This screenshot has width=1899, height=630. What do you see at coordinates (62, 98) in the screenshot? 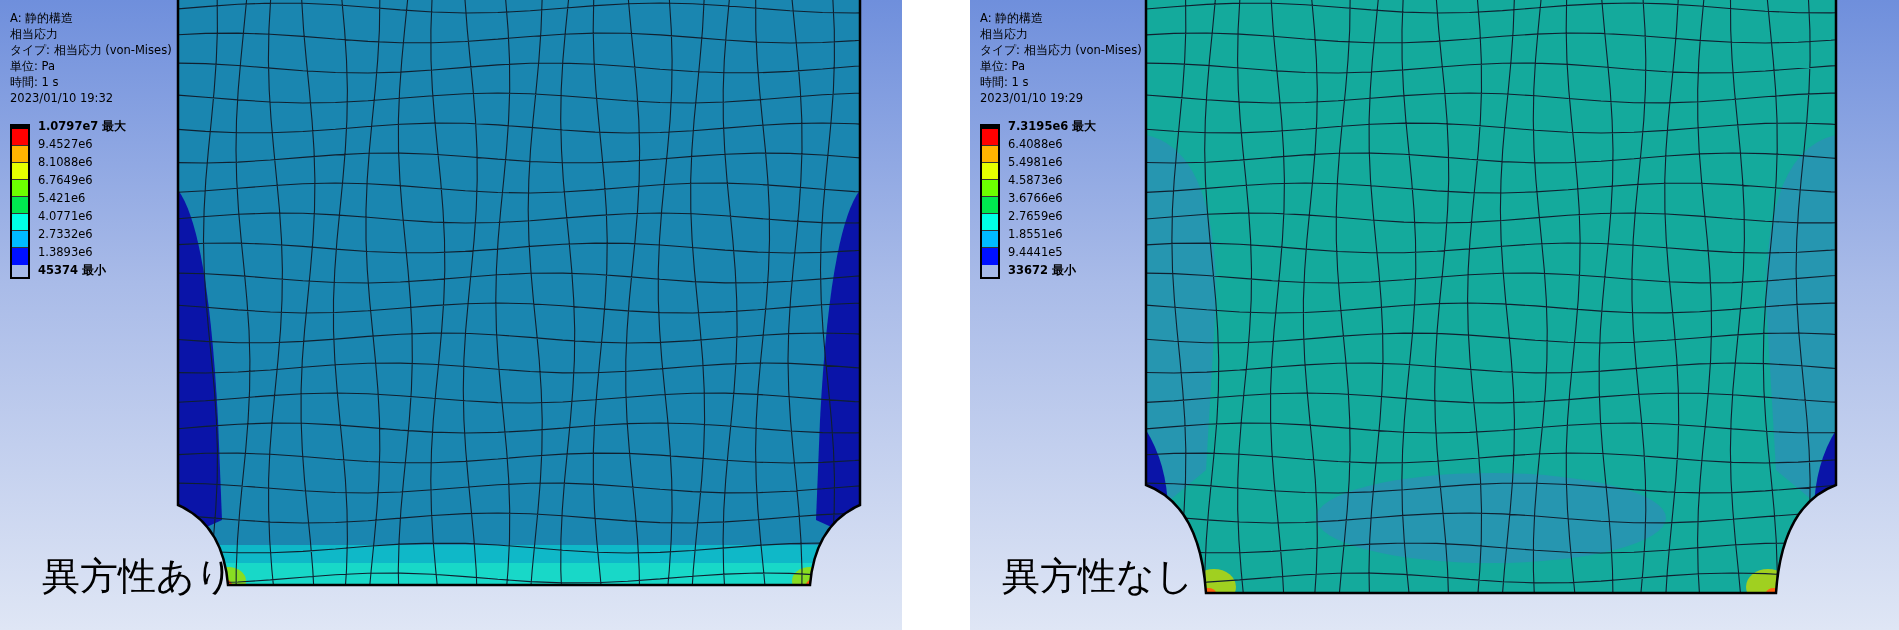
I see `result-info: 2023/01/10 19:32` at bounding box center [62, 98].